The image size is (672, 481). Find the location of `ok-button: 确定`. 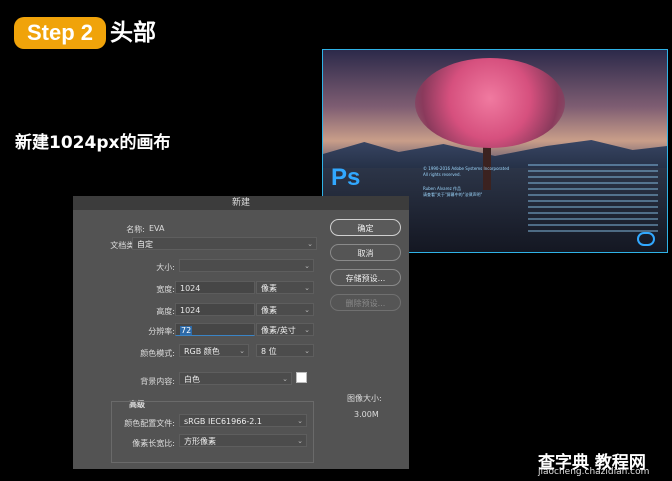

ok-button: 确定 is located at coordinates (365, 227).